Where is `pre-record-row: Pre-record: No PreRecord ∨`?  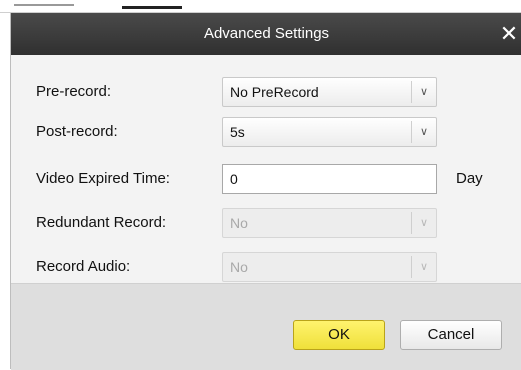
pre-record-row: Pre-record: No PreRecord ∨ is located at coordinates (266, 92).